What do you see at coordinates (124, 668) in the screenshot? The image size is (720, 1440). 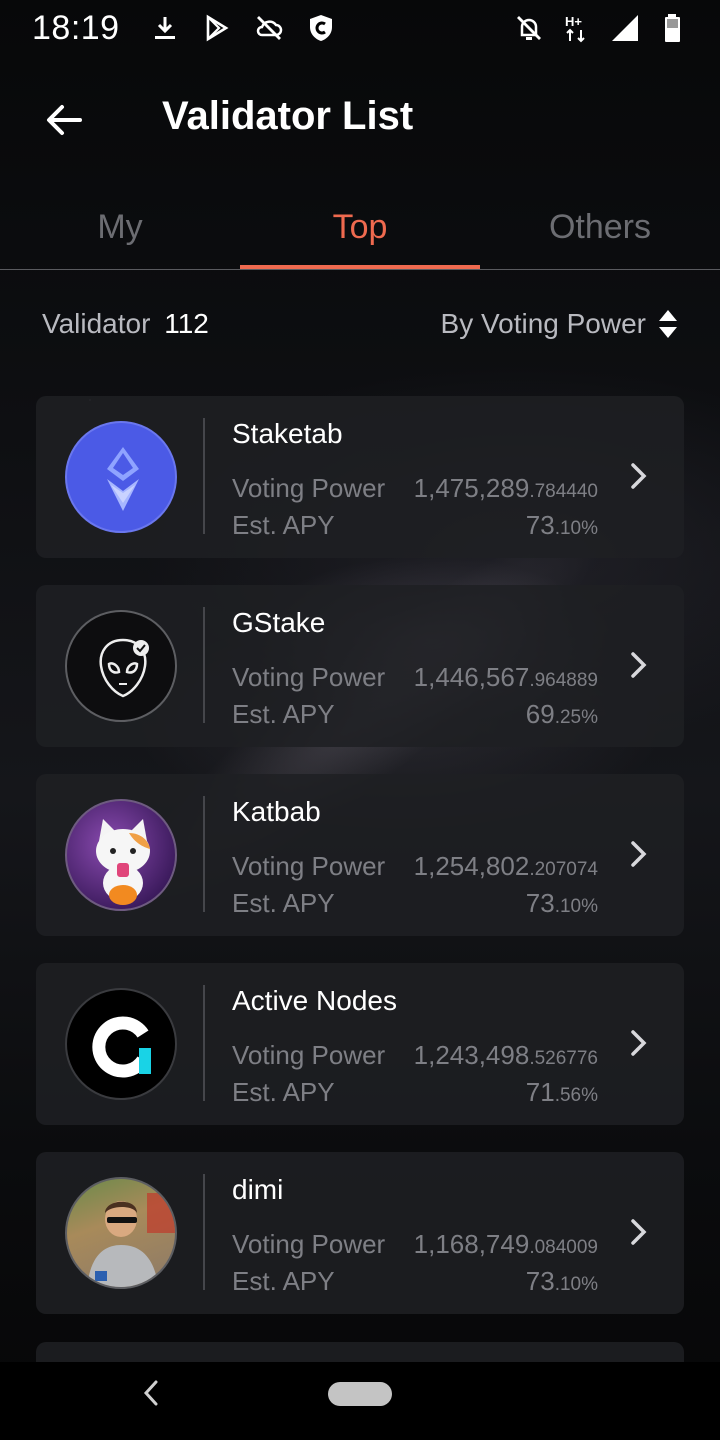 I see `gstake-alien-icon` at bounding box center [124, 668].